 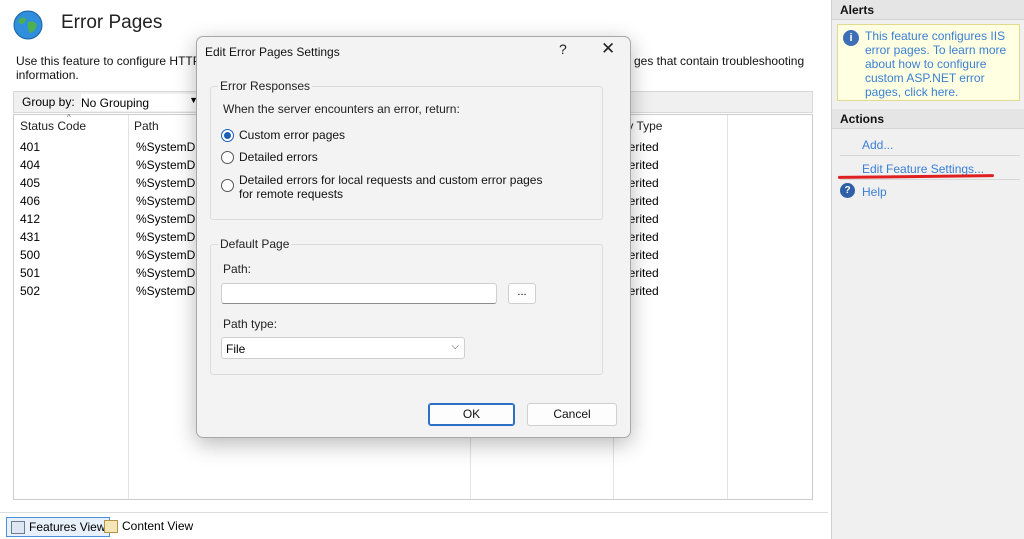 I want to click on custom-error-pages-label: Custom error pages, so click(x=292, y=135).